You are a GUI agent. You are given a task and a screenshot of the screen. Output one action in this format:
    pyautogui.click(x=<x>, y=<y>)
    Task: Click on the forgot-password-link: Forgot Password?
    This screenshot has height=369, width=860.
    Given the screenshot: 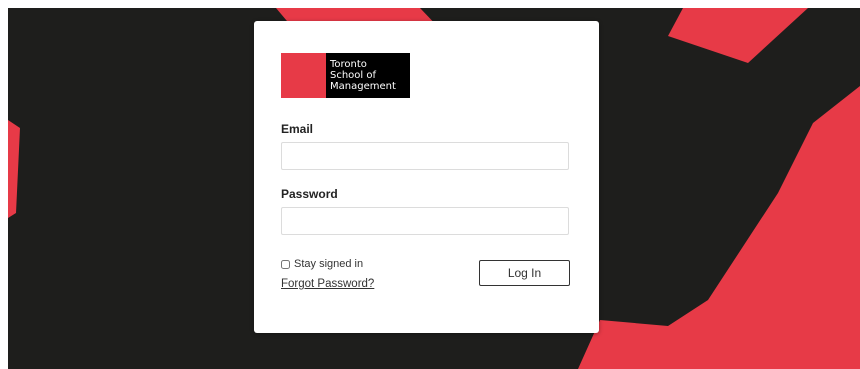 What is the action you would take?
    pyautogui.click(x=327, y=284)
    